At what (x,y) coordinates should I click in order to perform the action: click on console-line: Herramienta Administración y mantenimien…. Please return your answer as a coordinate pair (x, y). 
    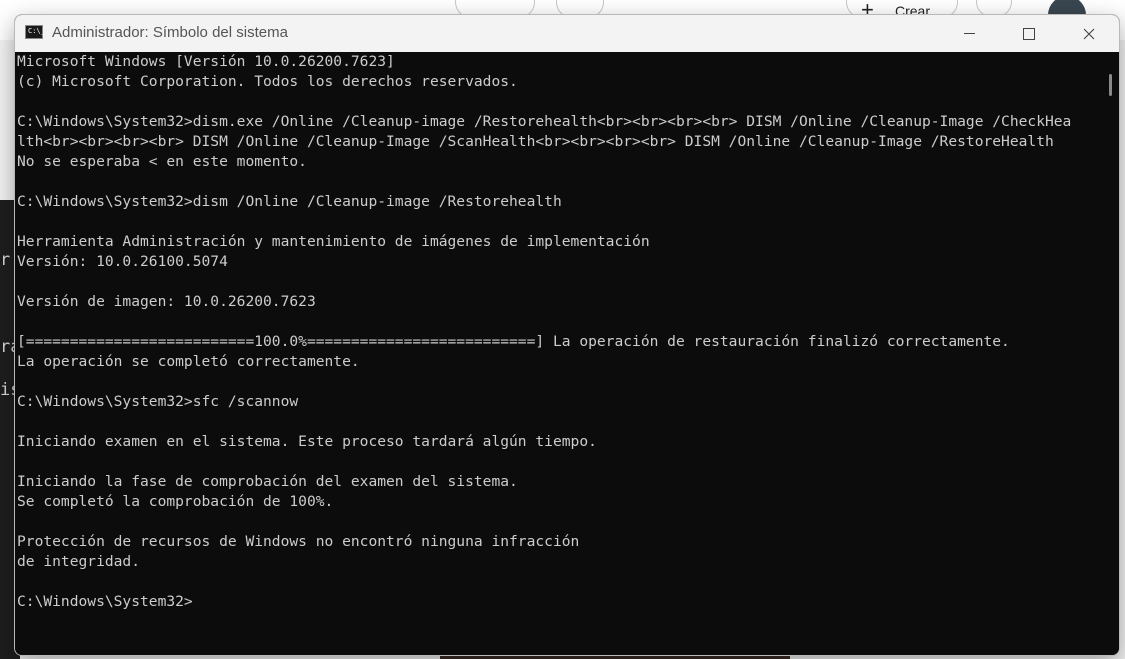
    Looking at the image, I should click on (333, 241).